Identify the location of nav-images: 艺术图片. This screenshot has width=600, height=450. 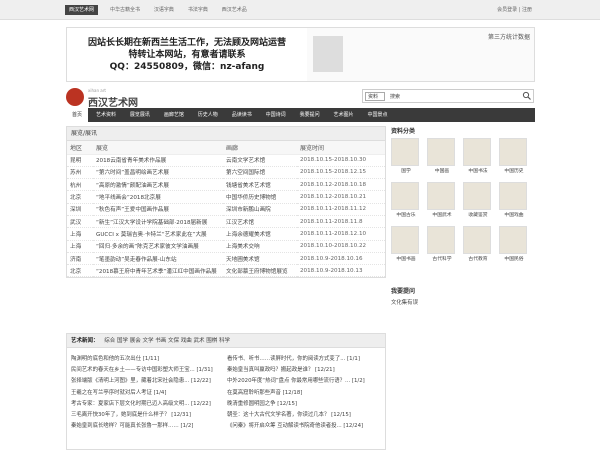
(344, 115).